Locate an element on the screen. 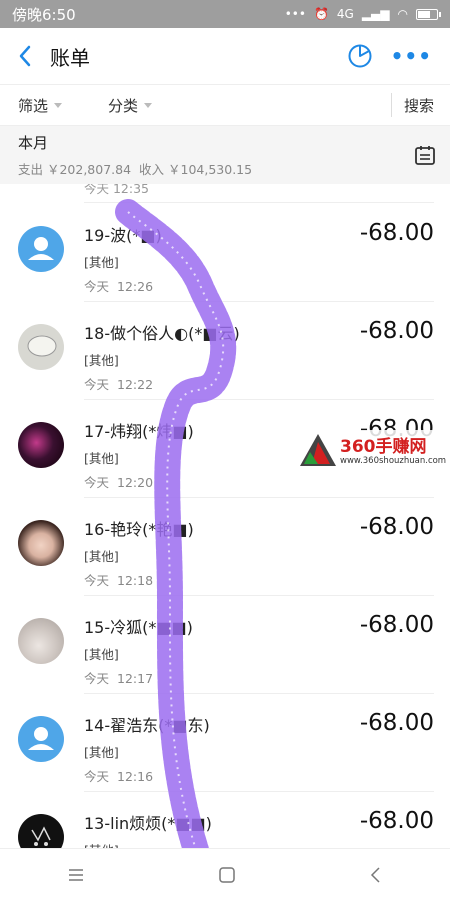 The width and height of the screenshot is (450, 901). month-totals: 支出 ￥202,807.84 收入 ￥104,530.15 is located at coordinates (225, 168).